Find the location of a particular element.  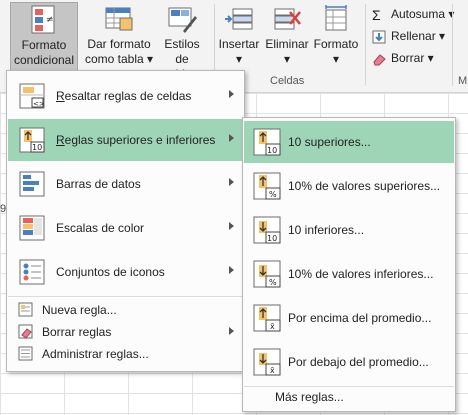

top-10-percent-icon: % is located at coordinates (267, 186).